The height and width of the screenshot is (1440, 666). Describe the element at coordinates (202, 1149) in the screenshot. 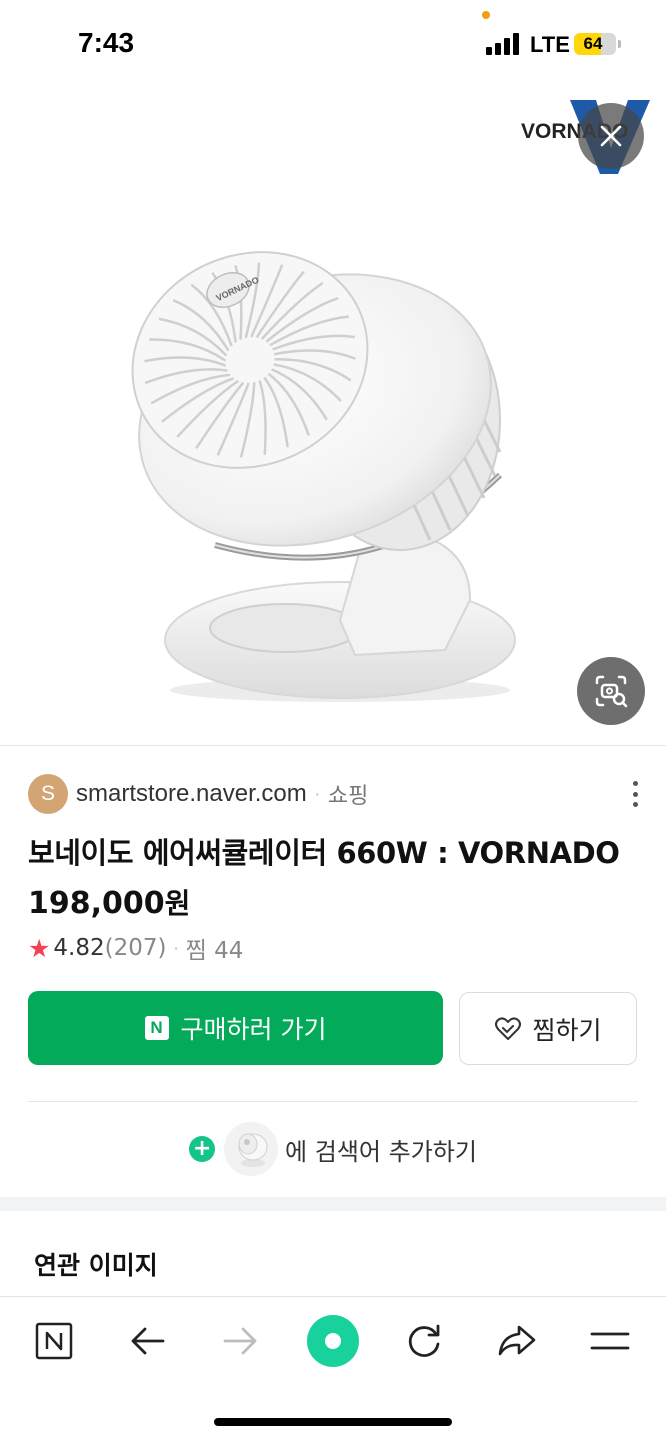

I see `plus-icon: +` at that location.